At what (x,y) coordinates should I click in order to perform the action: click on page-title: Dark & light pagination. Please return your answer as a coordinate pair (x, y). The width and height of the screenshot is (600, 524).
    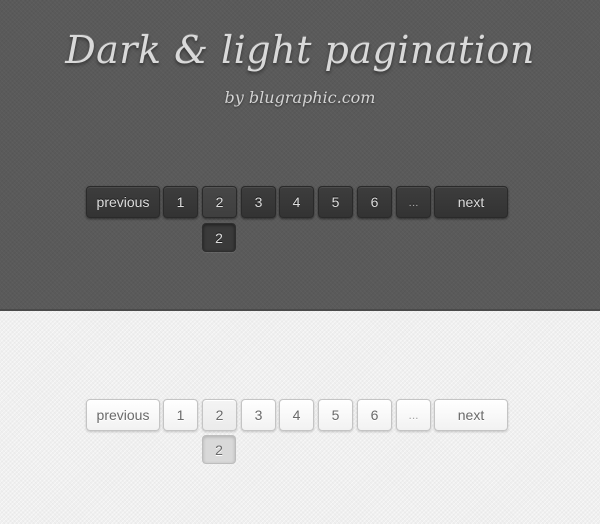
    Looking at the image, I should click on (300, 50).